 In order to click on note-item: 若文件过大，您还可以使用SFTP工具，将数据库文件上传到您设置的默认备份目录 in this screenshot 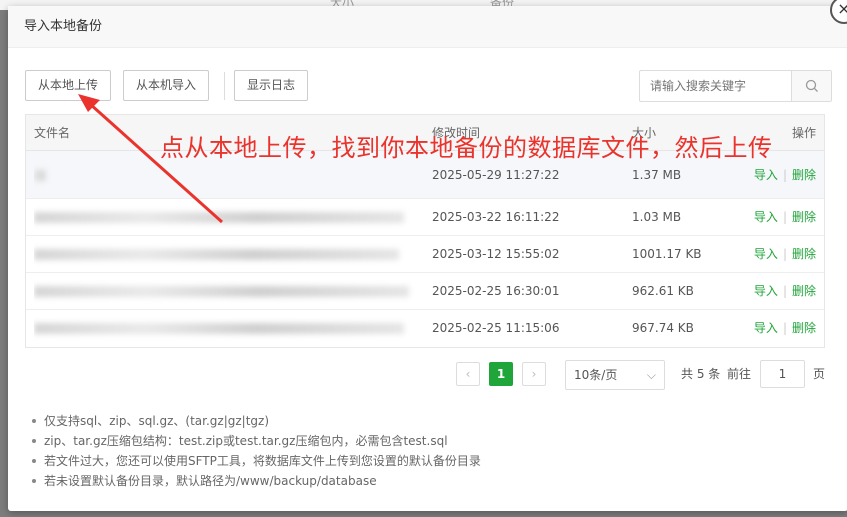, I will do `click(256, 461)`.